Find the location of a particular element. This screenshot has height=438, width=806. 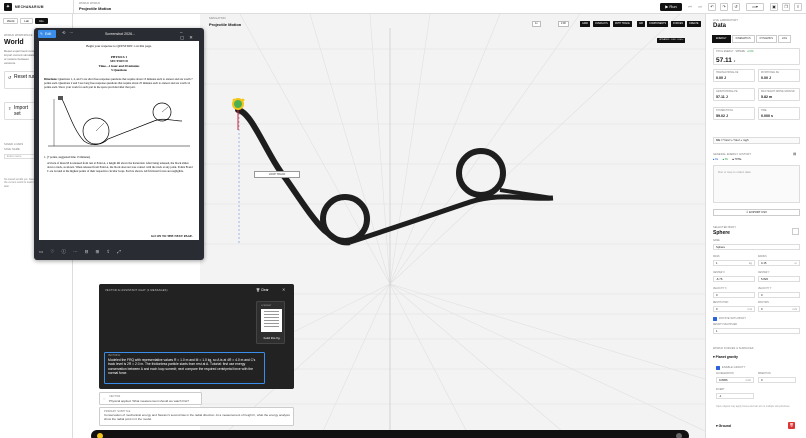

track-incline is located at coordinates (451, 219).